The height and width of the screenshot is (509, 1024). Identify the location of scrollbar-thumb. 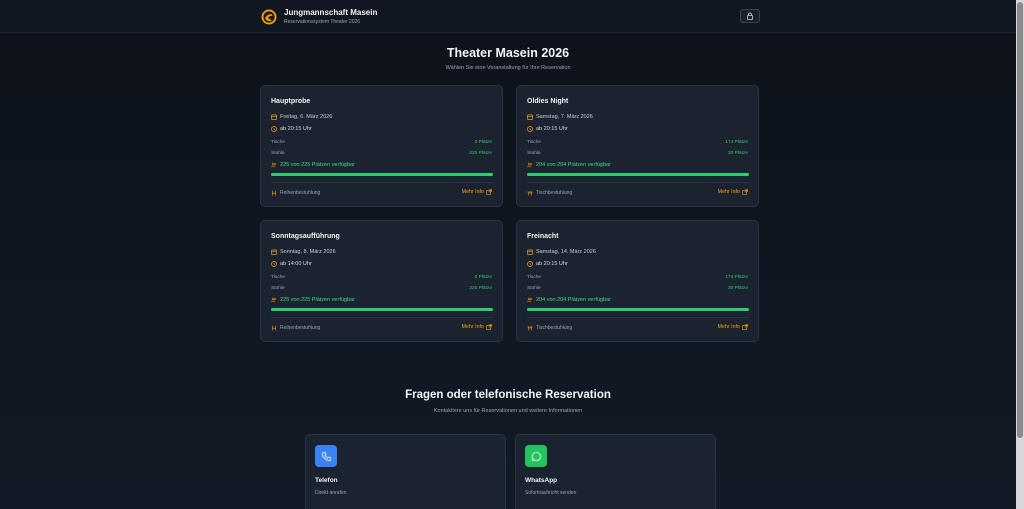
(1020, 220).